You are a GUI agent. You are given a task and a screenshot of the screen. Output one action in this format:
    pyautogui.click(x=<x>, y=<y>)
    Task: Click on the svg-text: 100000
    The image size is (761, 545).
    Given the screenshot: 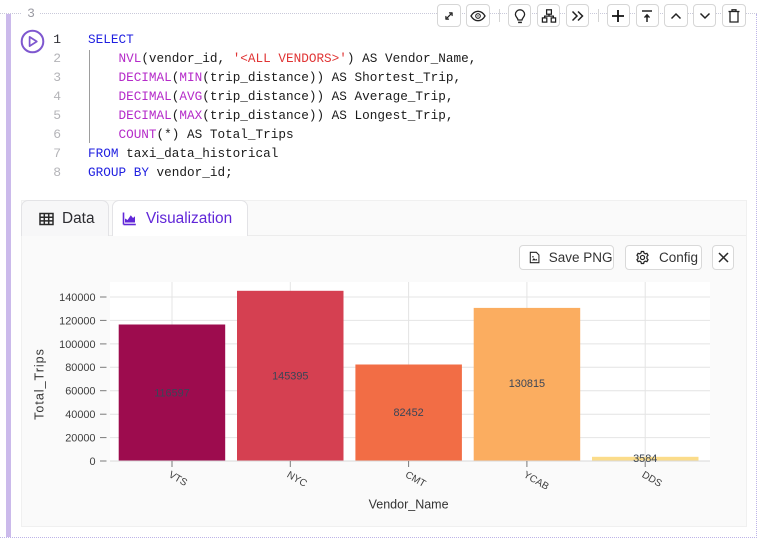 What is the action you would take?
    pyautogui.click(x=77, y=345)
    